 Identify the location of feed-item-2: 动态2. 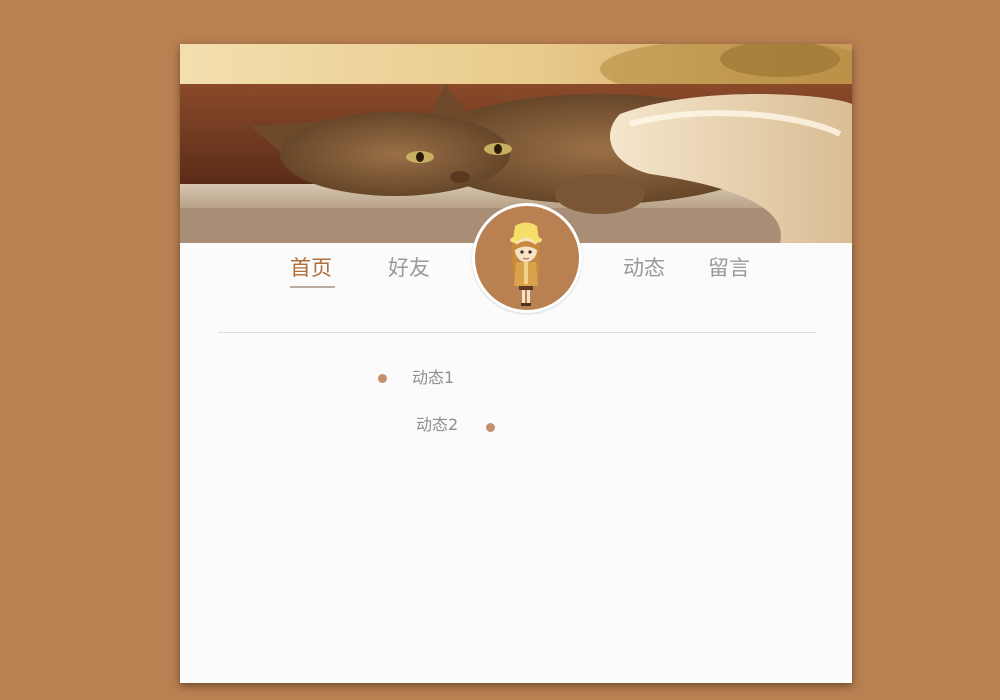
(437, 425).